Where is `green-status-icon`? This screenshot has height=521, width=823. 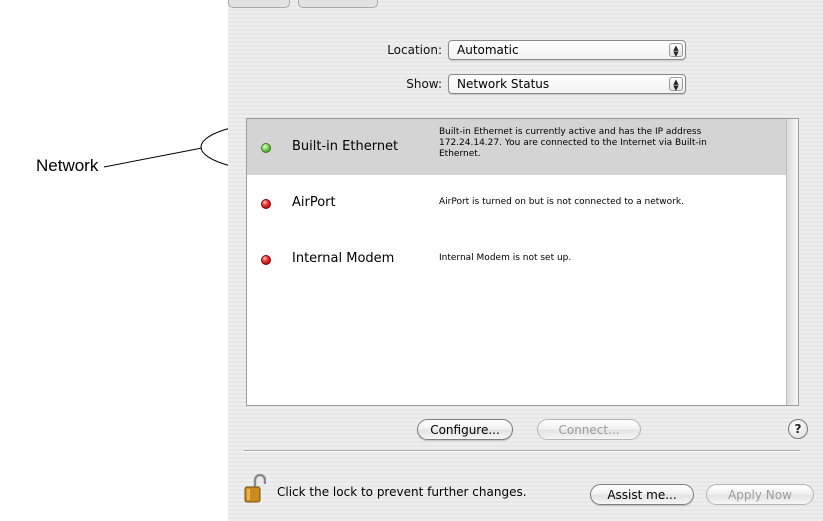
green-status-icon is located at coordinates (266, 148).